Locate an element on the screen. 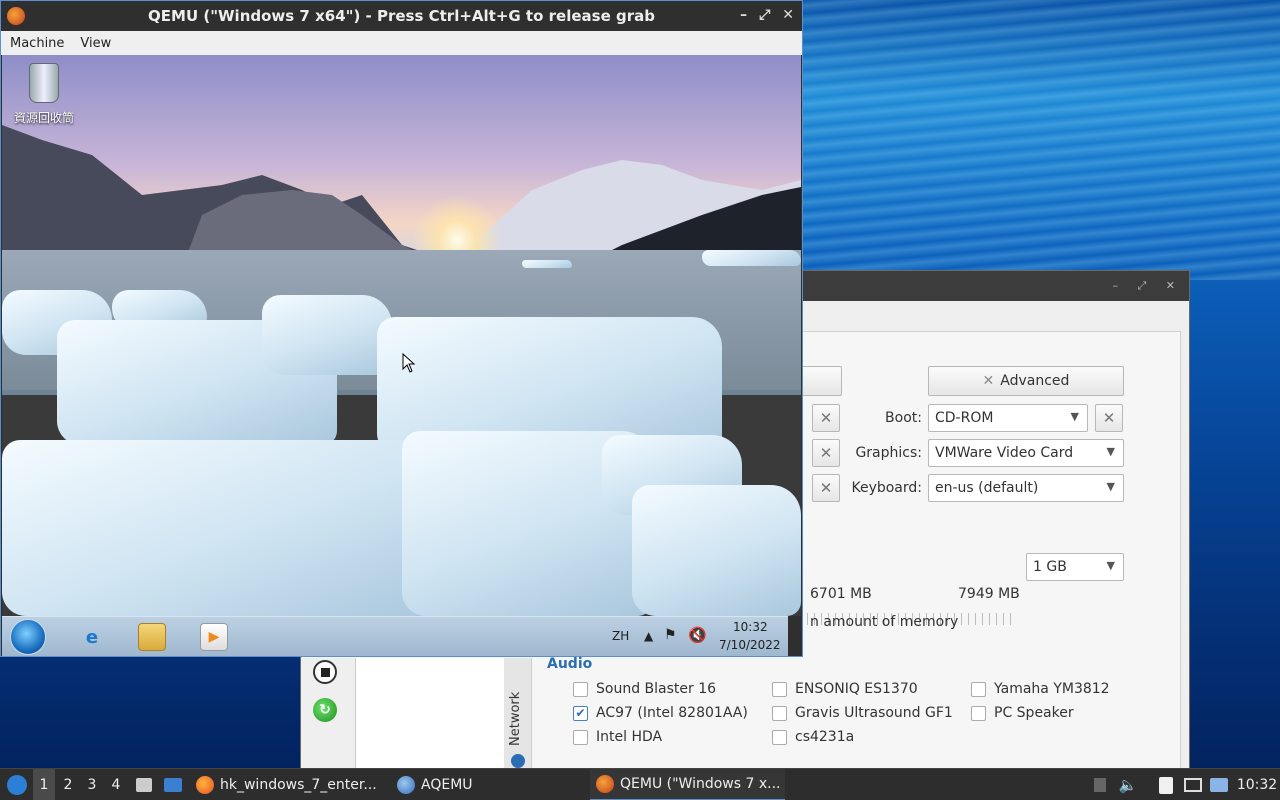 Image resolution: width=1280 pixels, height=800 pixels. aqemu-window-controls: – ⤢ ✕ is located at coordinates (1147, 286).